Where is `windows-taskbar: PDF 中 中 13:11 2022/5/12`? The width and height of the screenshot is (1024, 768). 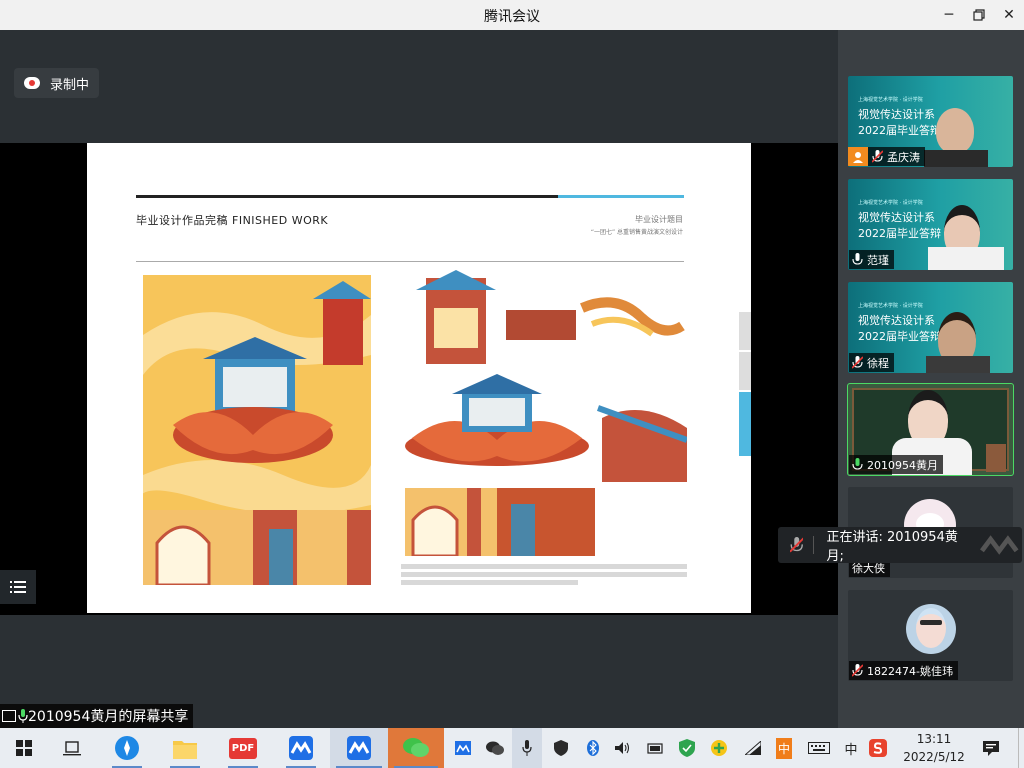 windows-taskbar: PDF 中 中 13:11 2022/5/12 is located at coordinates (512, 748).